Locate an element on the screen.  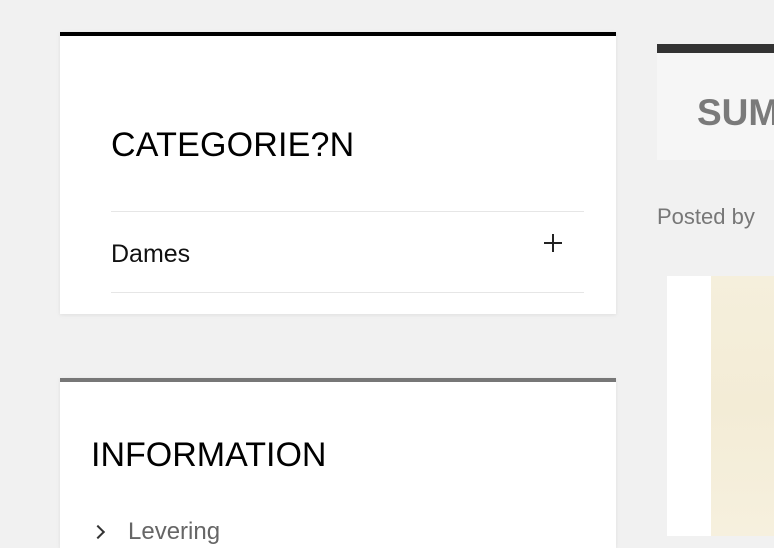
information-link-levering: Levering is located at coordinates (174, 531).